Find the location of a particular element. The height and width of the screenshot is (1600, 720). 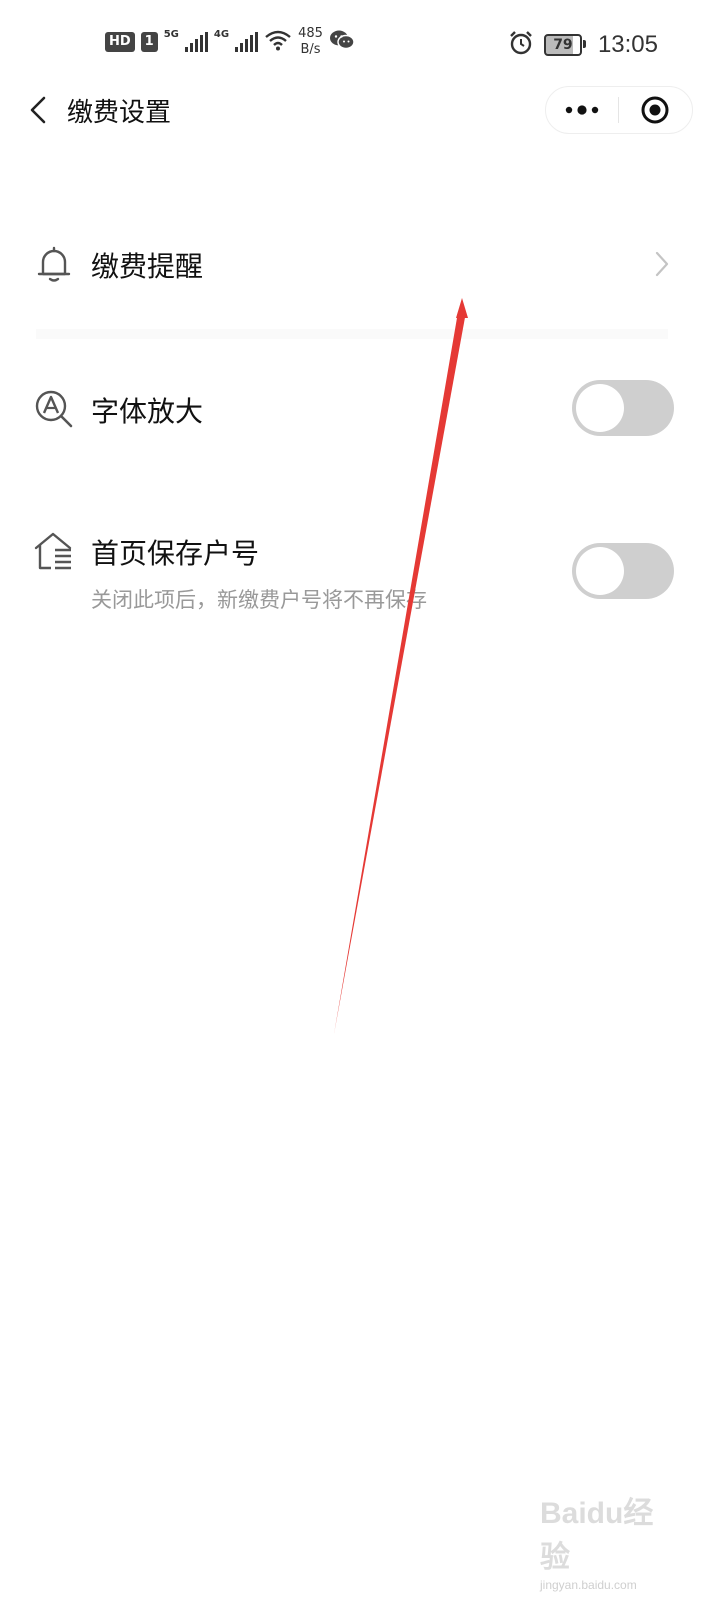

status-right: 79 13:05 is located at coordinates (583, 45).